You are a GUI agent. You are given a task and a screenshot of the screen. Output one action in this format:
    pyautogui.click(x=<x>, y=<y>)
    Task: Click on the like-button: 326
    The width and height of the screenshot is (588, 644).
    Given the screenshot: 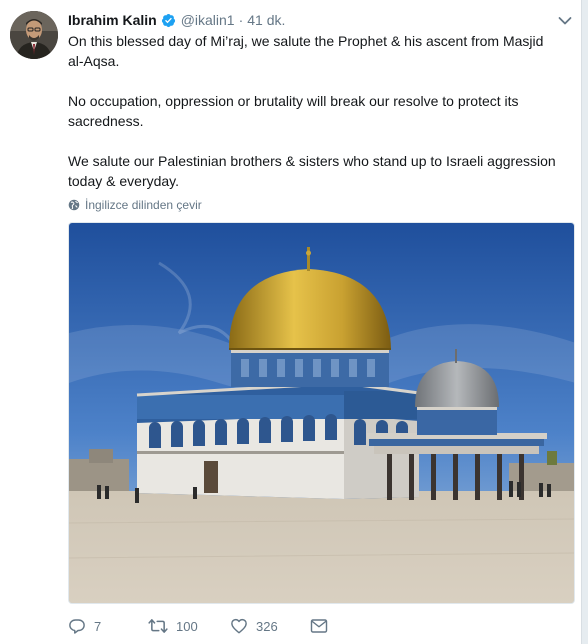 What is the action you would take?
    pyautogui.click(x=254, y=626)
    